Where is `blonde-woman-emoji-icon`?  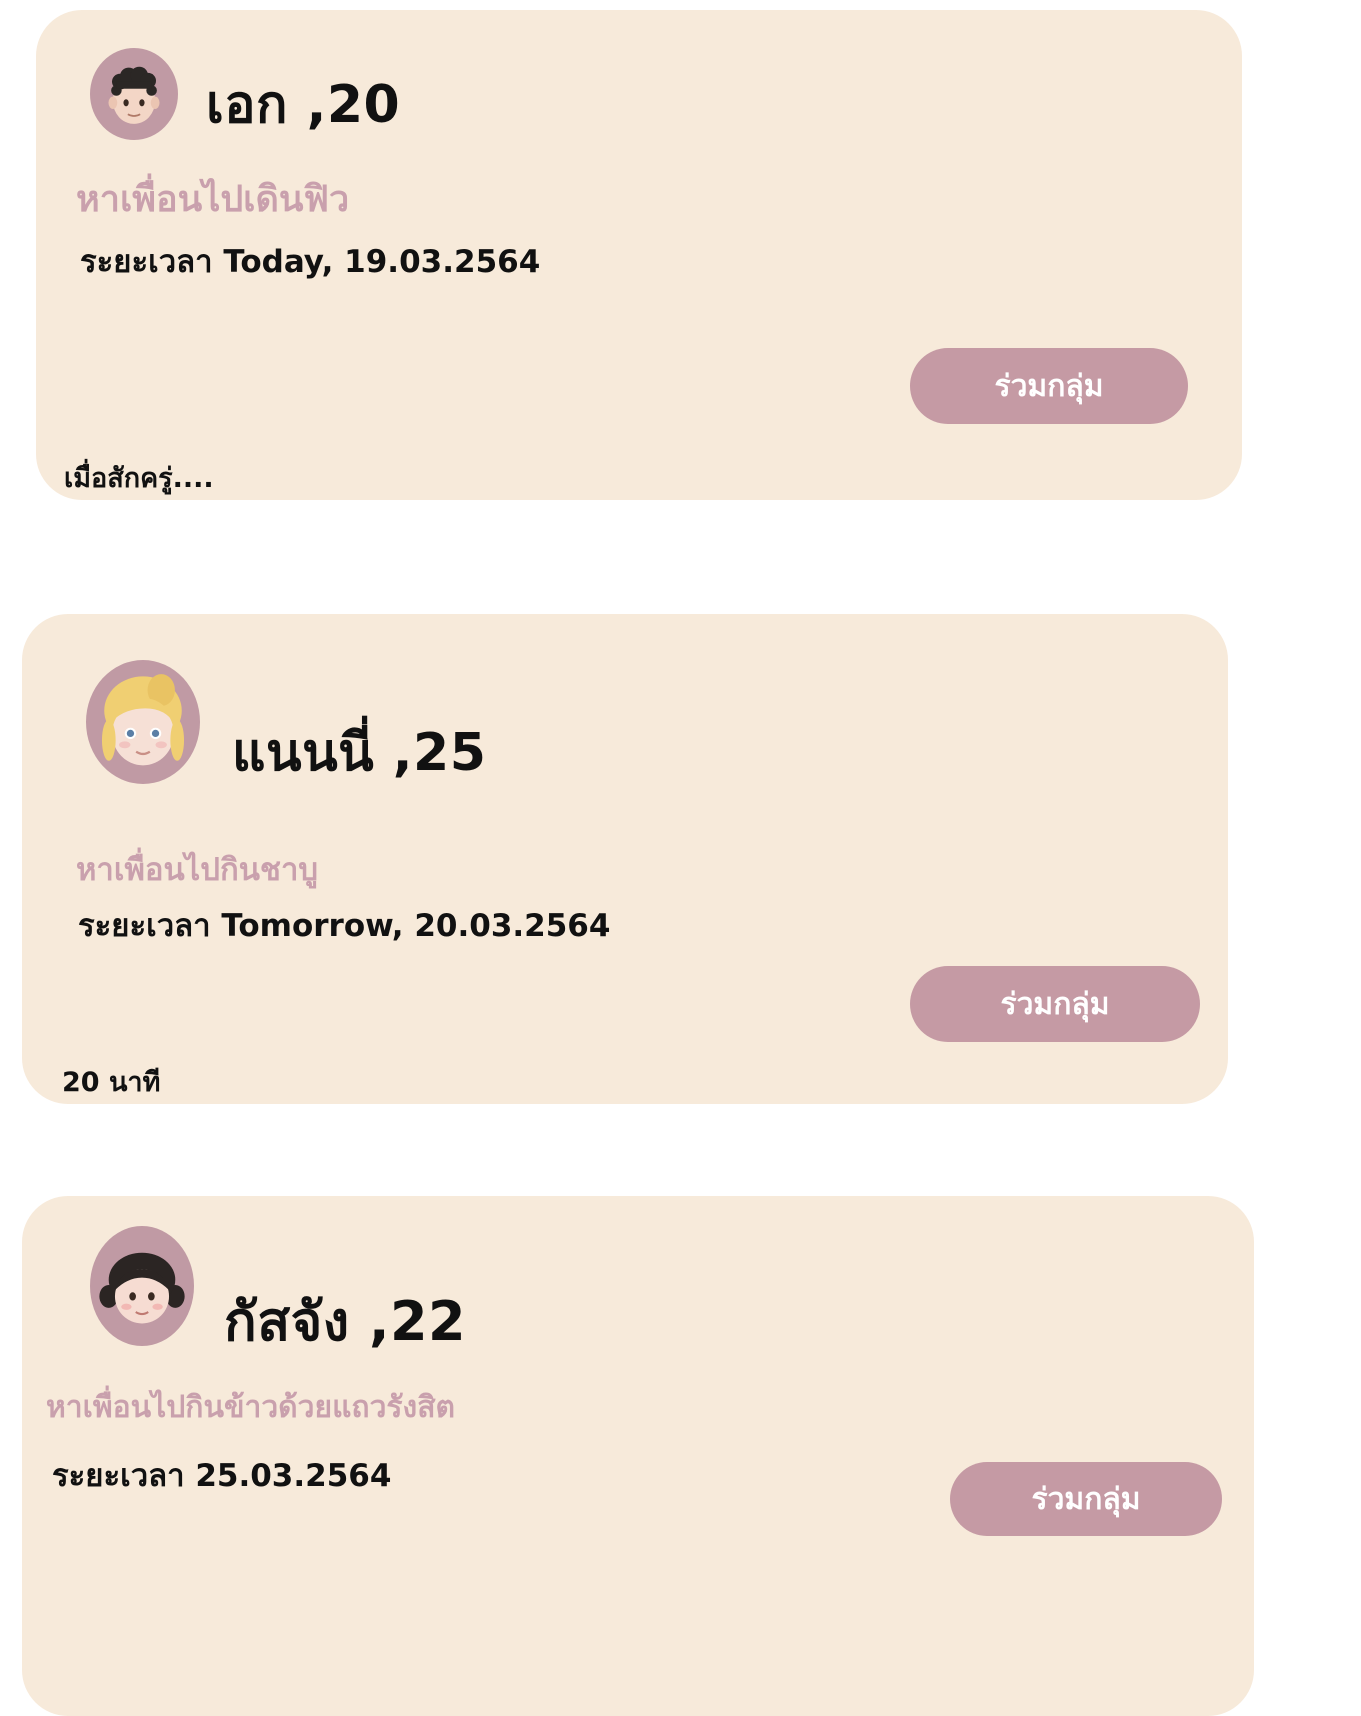
blonde-woman-emoji-icon is located at coordinates (143, 720).